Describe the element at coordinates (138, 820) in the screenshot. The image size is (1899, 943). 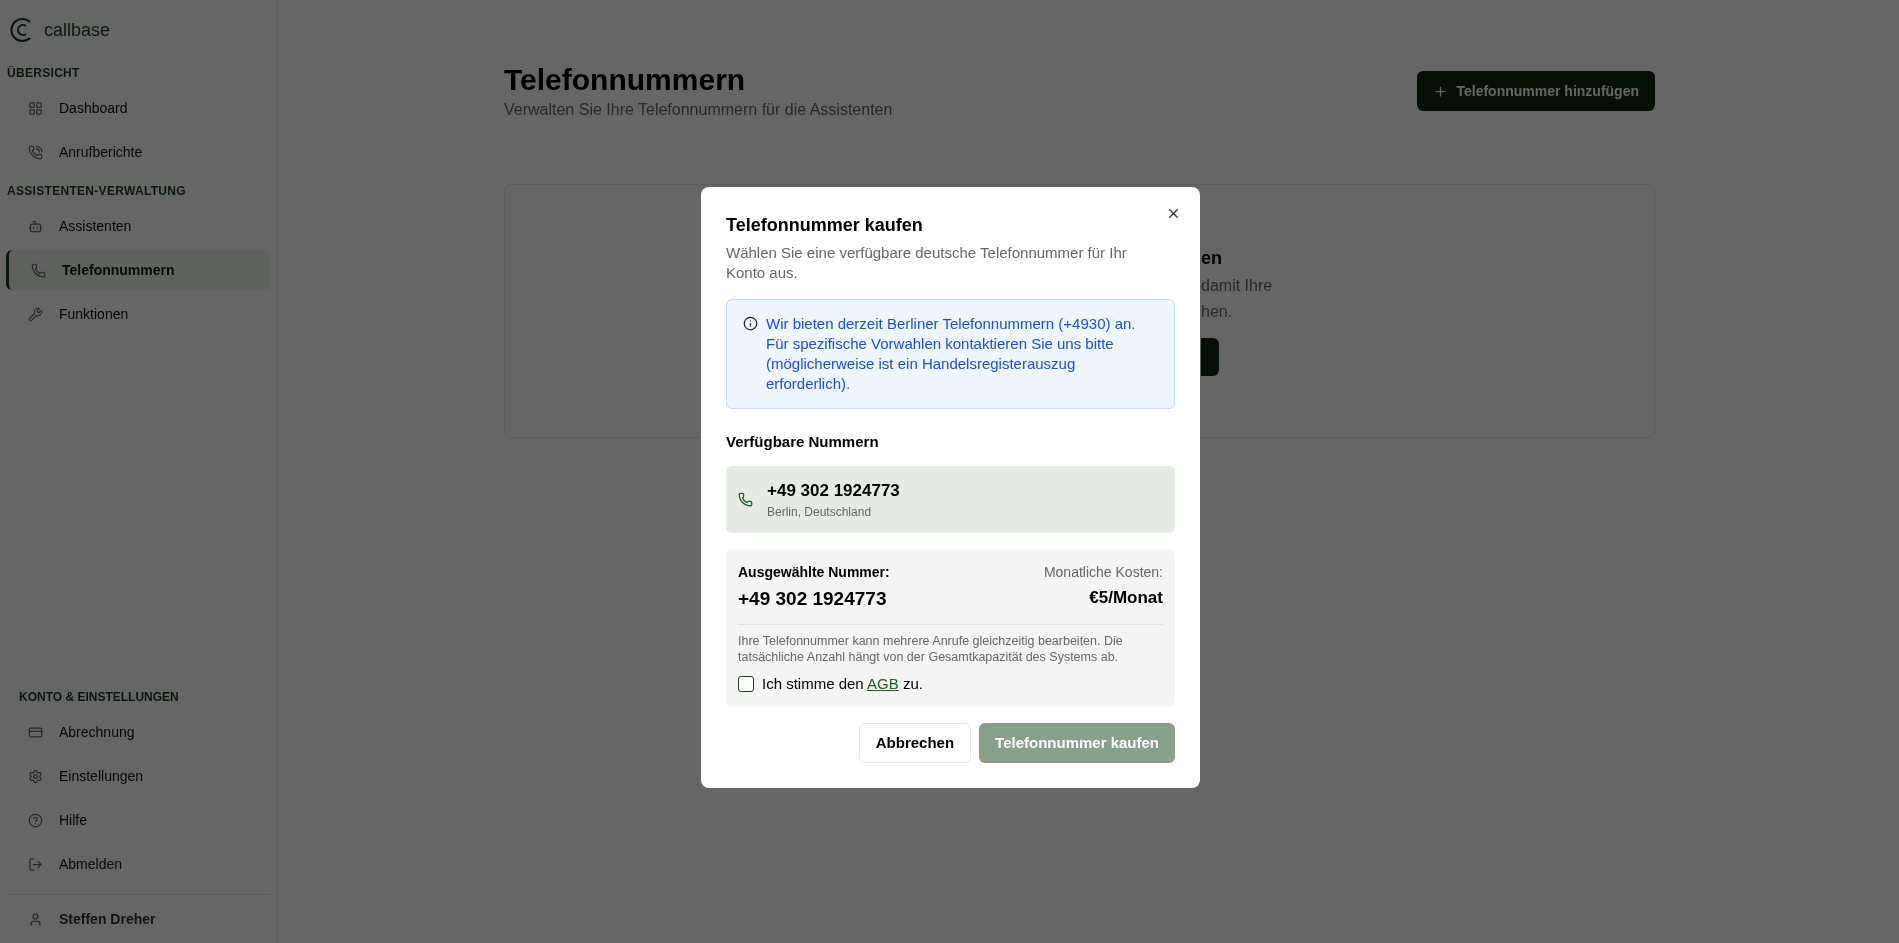
I see `sidebar-item: Hilfe` at that location.